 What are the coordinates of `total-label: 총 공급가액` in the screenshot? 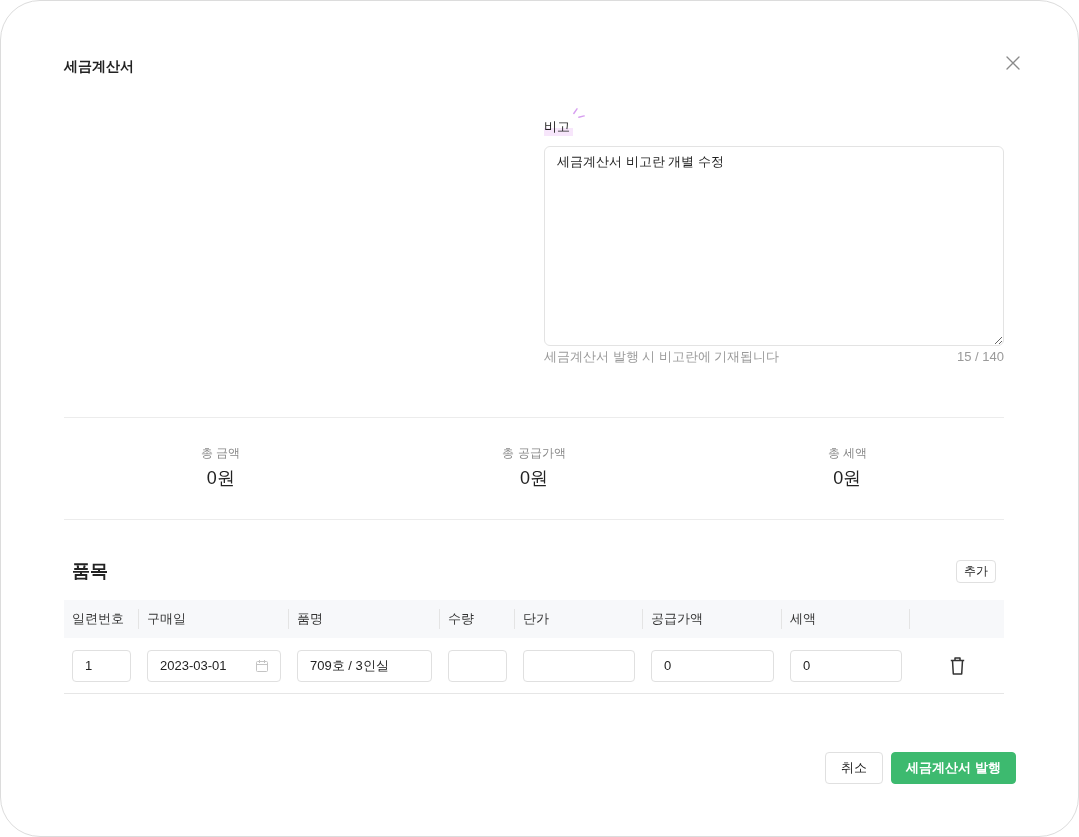 It's located at (534, 453).